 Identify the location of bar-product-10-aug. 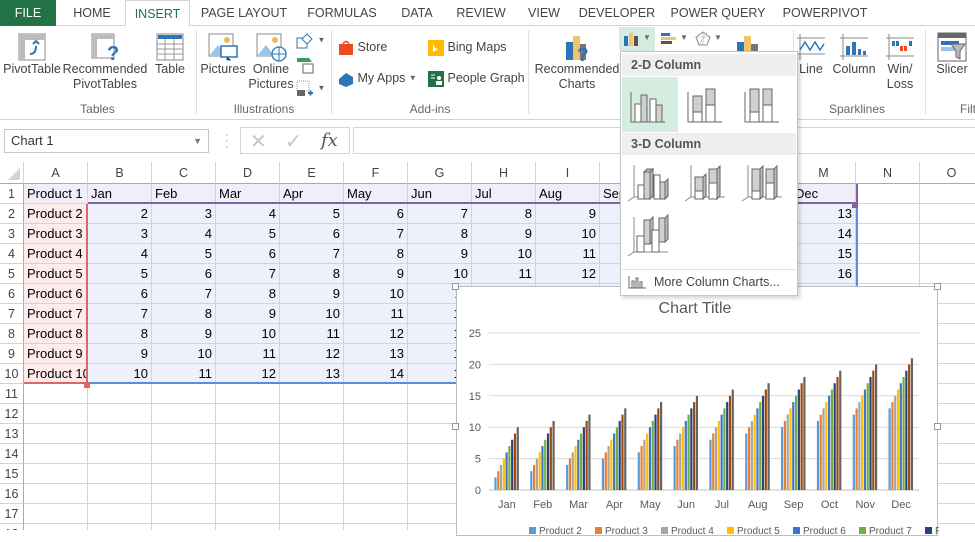
(768, 436).